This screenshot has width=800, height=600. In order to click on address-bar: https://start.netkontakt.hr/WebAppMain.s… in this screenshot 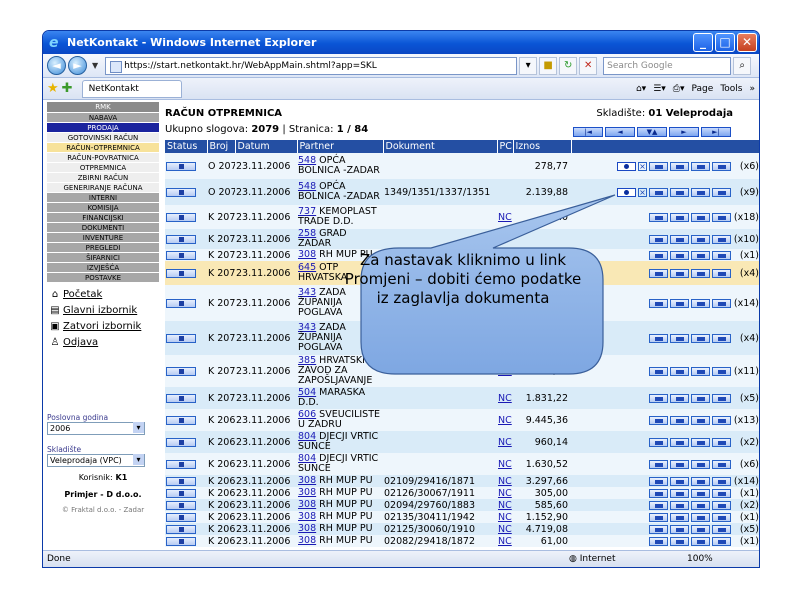, I will do `click(311, 65)`.